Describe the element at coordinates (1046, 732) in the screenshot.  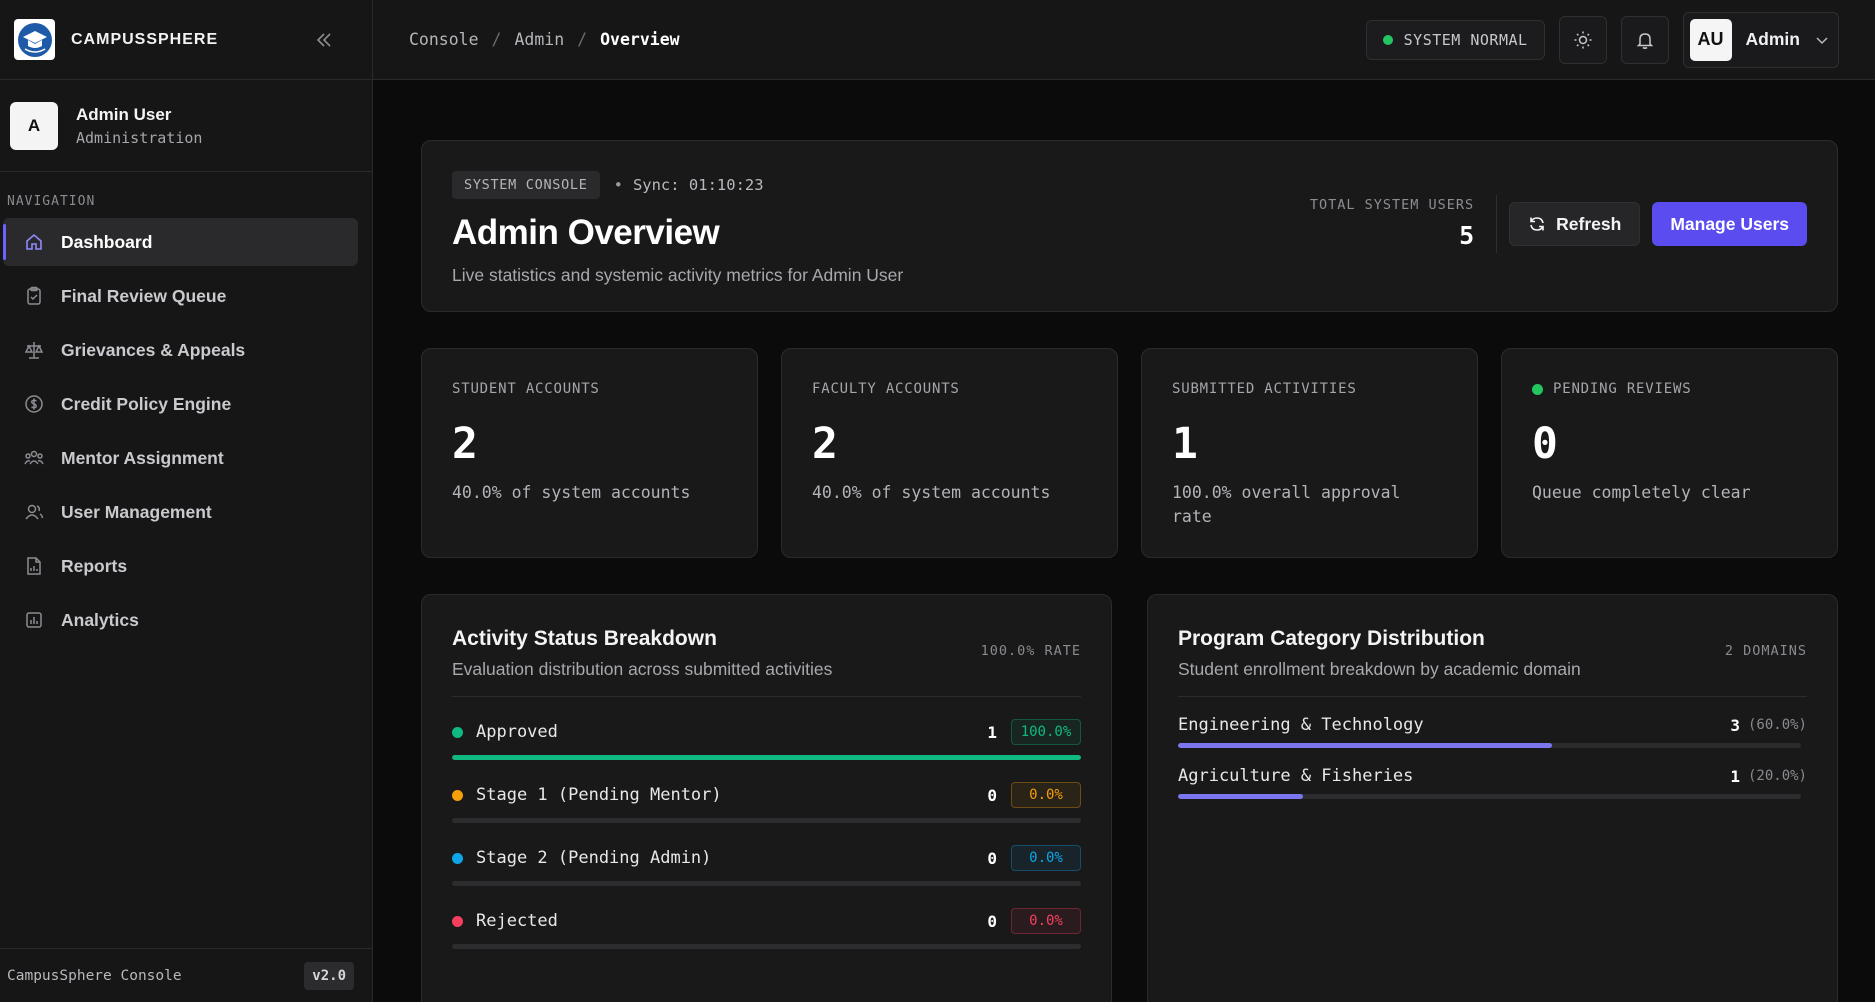
I see `status-percent-badge: 100.0%` at that location.